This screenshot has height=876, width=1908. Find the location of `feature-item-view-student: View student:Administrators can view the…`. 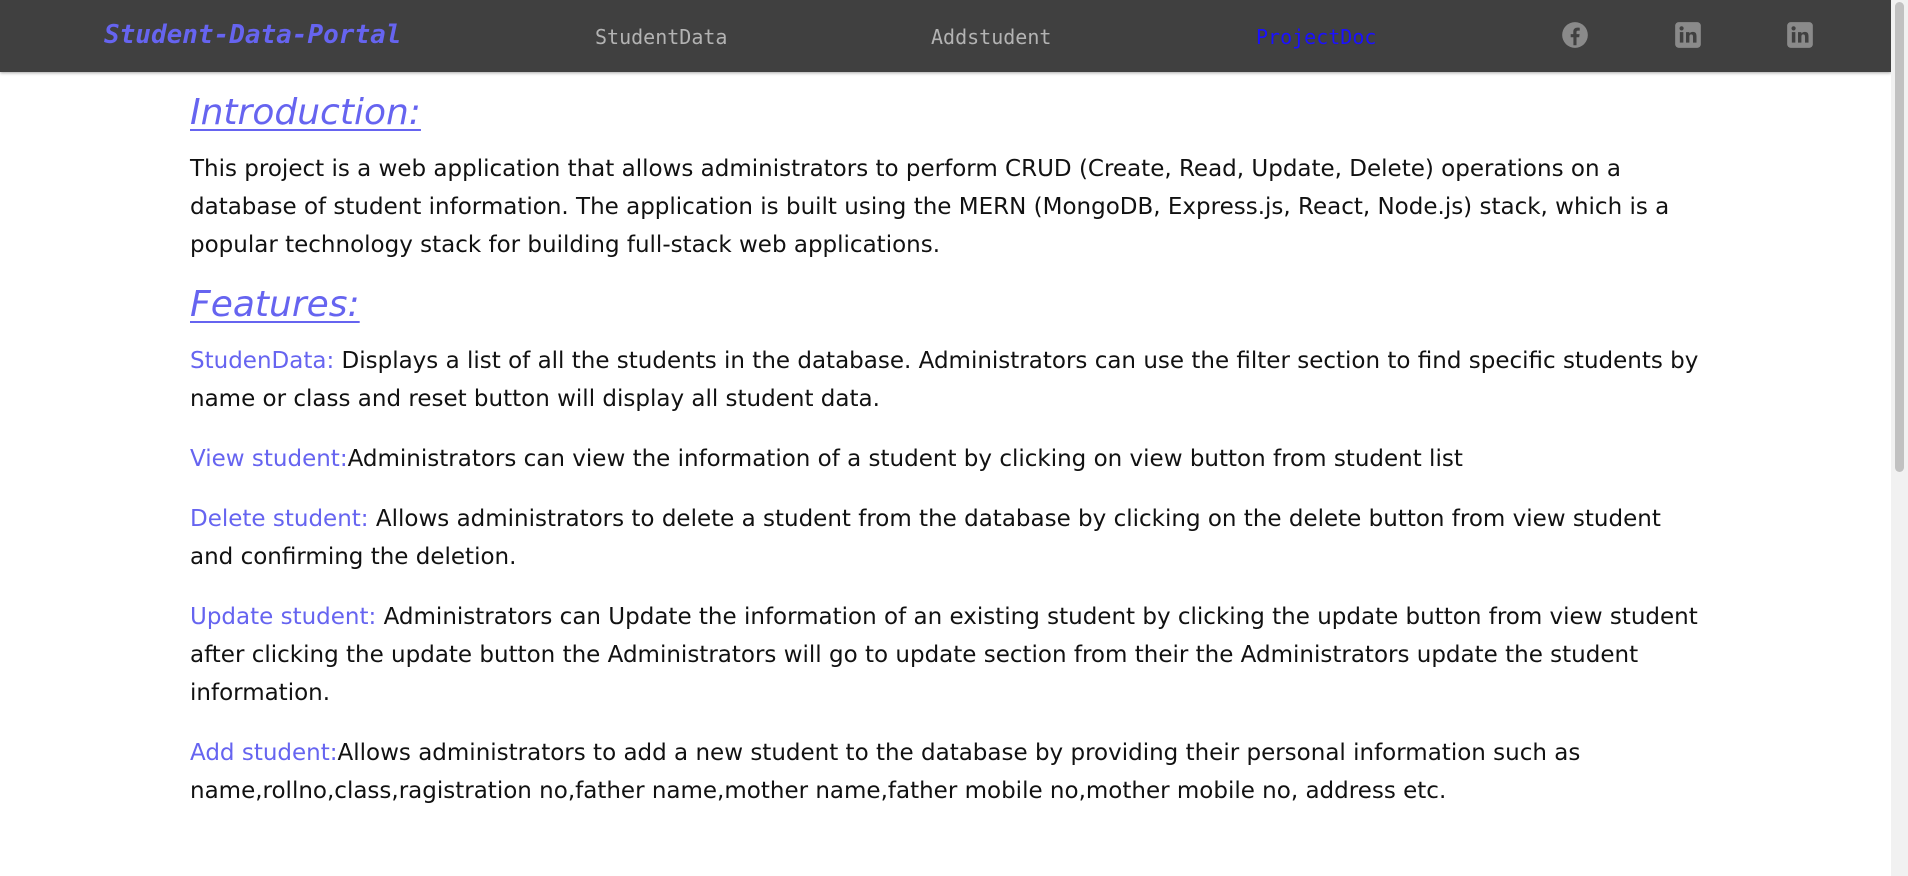

feature-item-view-student: View student:Administrators can view the… is located at coordinates (950, 459).